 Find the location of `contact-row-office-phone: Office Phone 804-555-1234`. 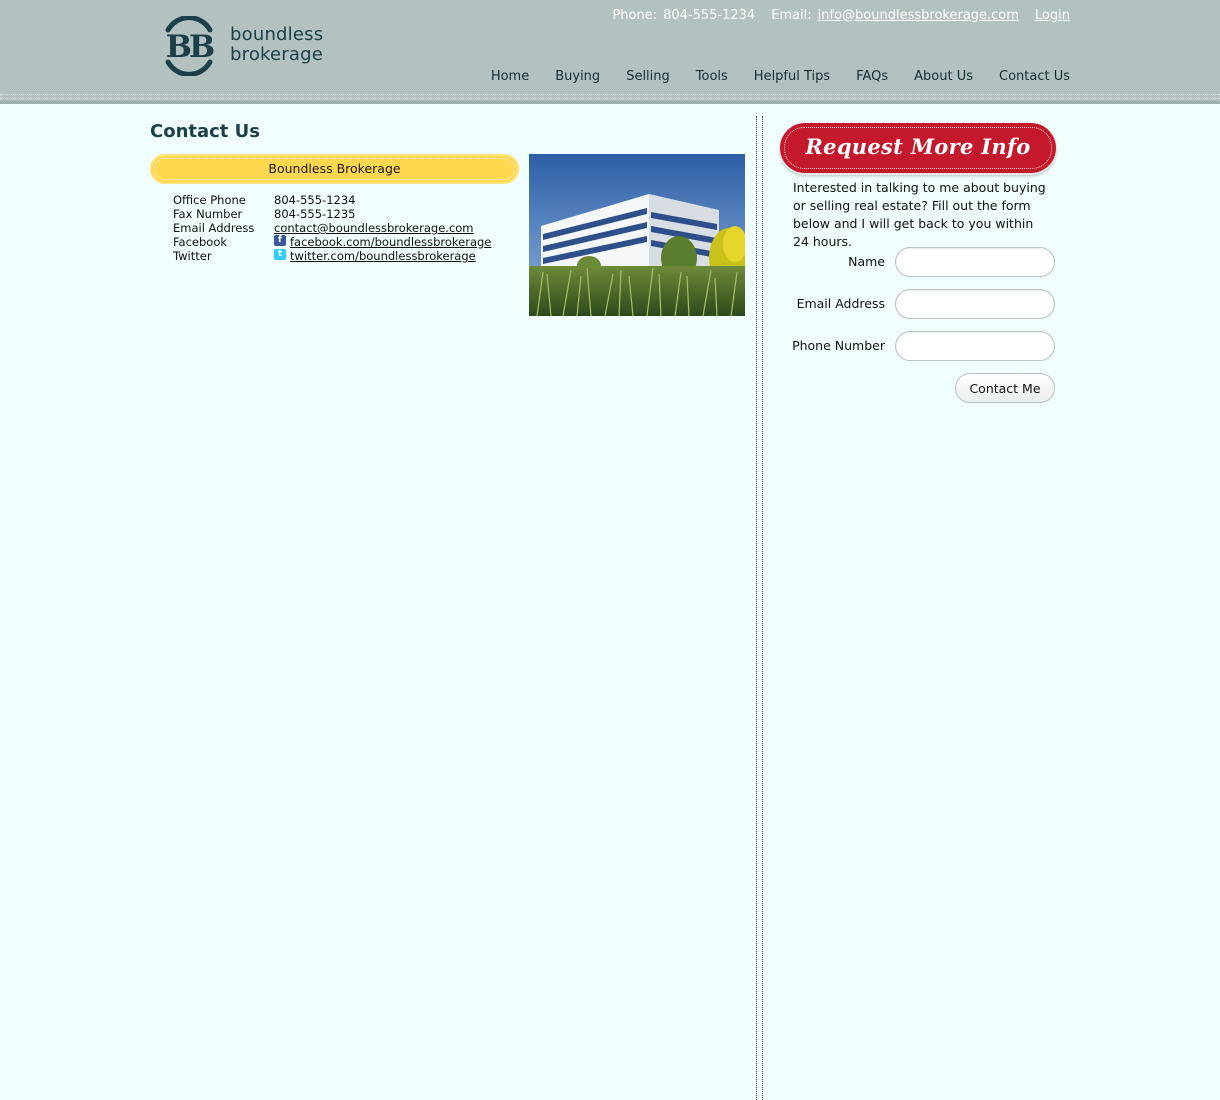

contact-row-office-phone: Office Phone 804-555-1234 is located at coordinates (332, 200).